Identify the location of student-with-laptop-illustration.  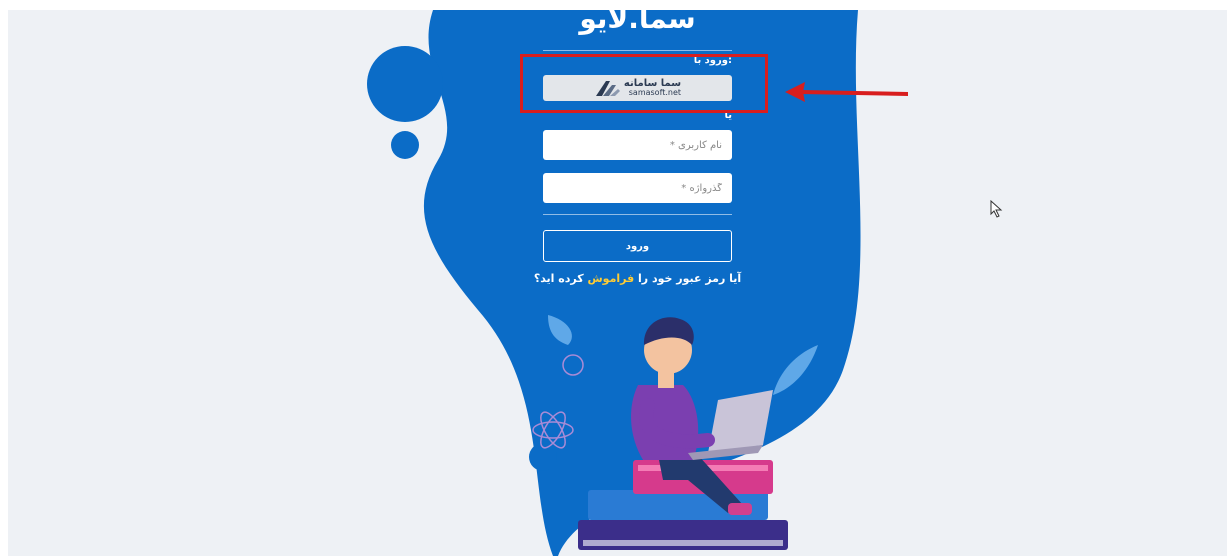
(675, 432).